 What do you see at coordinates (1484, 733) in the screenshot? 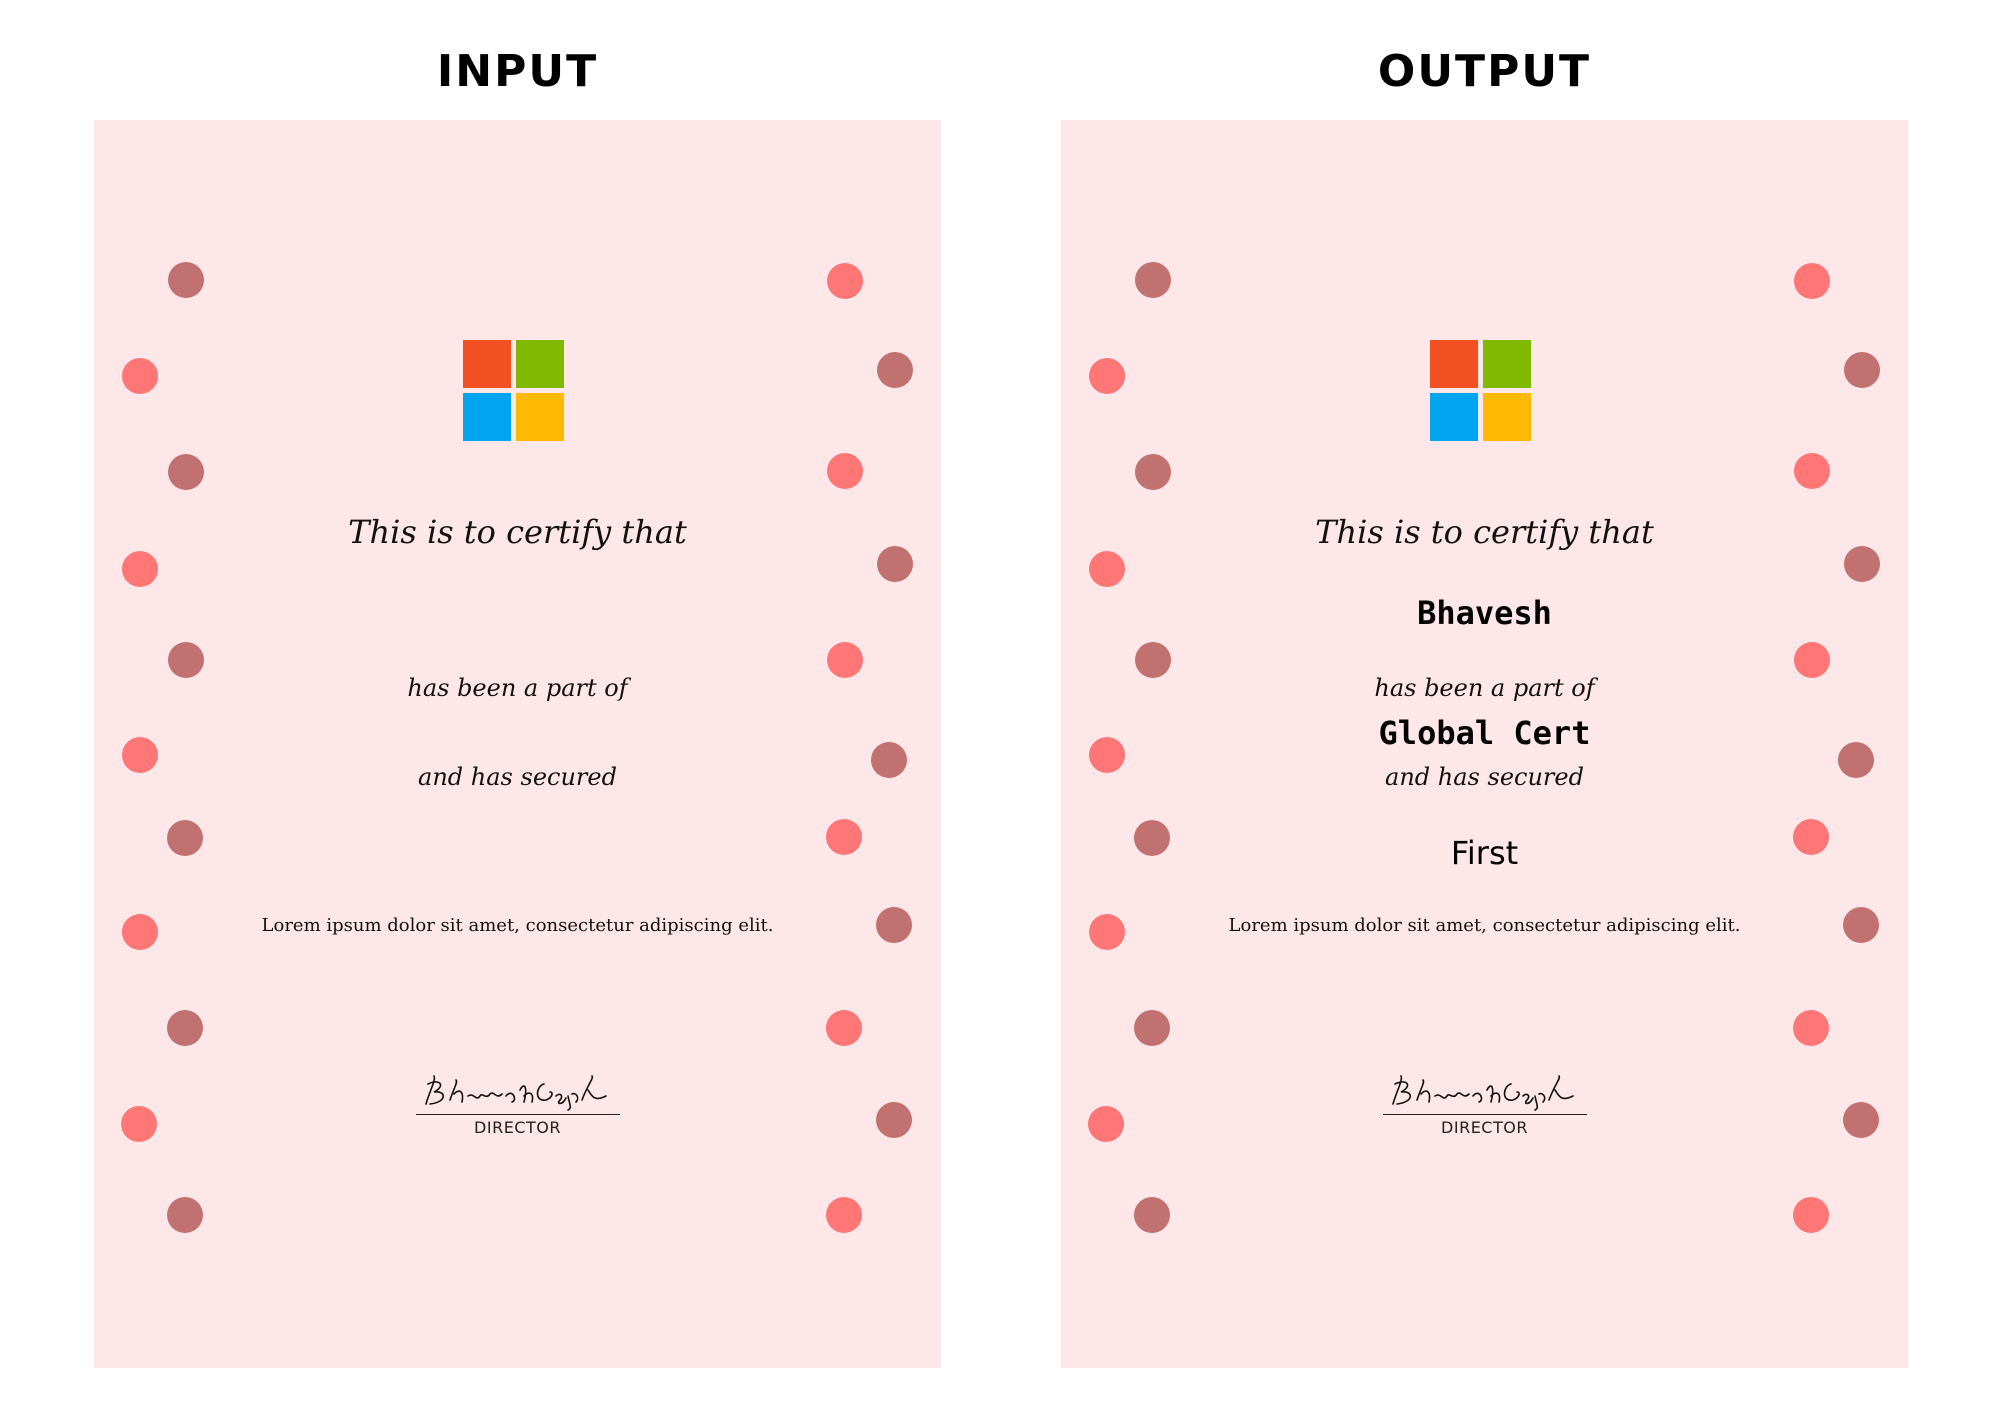
I see `event-name: Global Cert` at bounding box center [1484, 733].